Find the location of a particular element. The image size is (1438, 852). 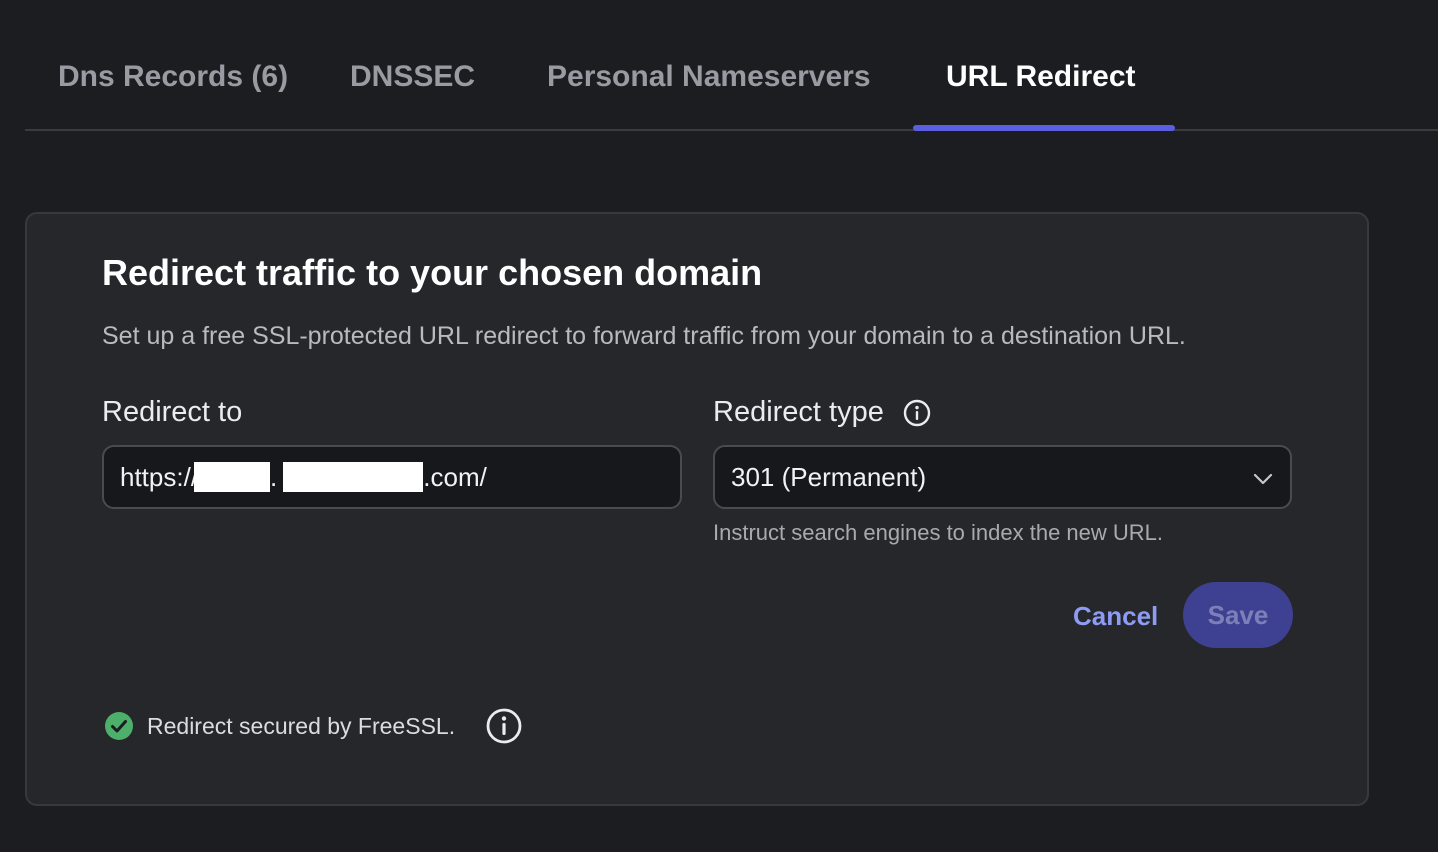

tab-dns-records: Dns Records (6) is located at coordinates (173, 77).